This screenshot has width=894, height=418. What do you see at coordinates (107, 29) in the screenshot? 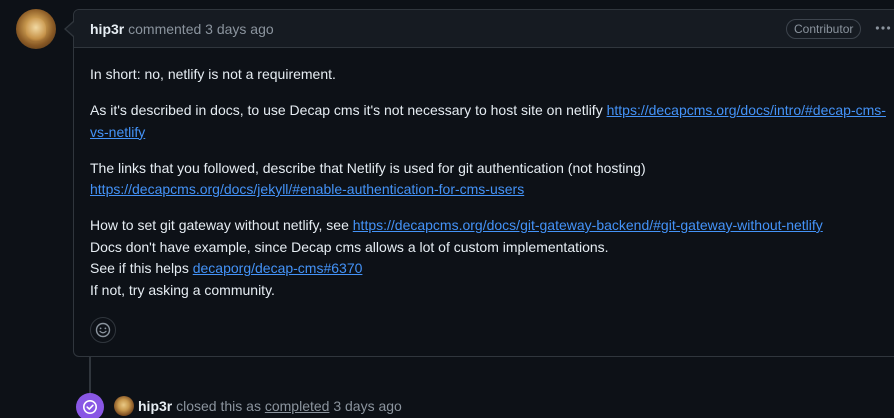
I see `comment-author: hip3r` at bounding box center [107, 29].